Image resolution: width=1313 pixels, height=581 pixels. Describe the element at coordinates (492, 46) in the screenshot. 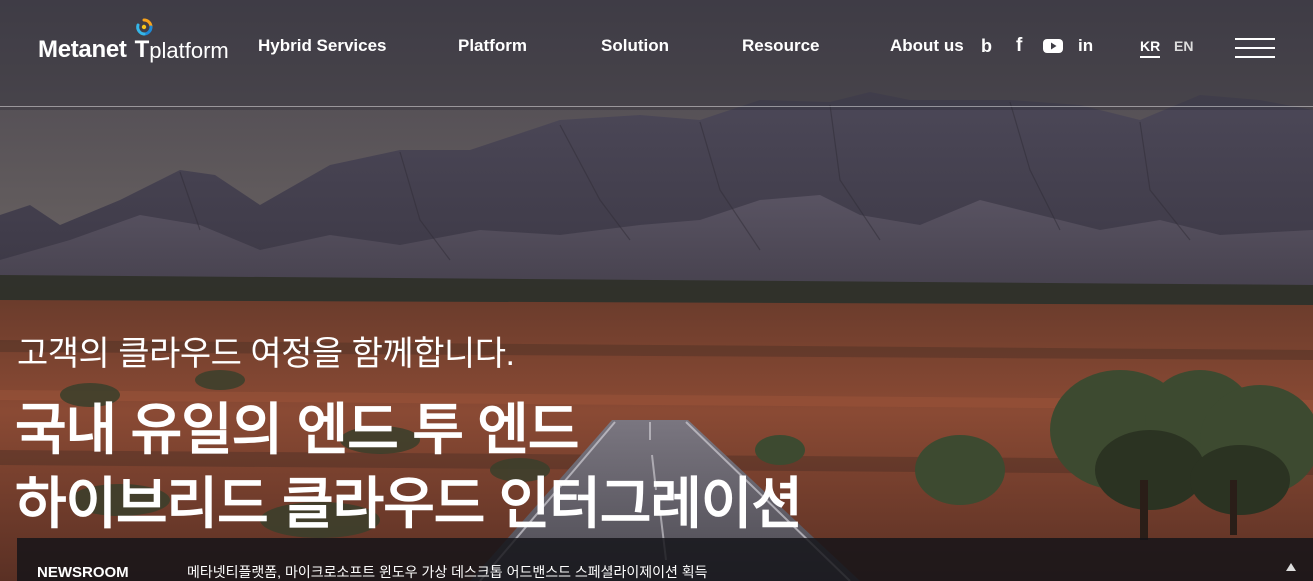

I see `nav-platform: Platform` at that location.